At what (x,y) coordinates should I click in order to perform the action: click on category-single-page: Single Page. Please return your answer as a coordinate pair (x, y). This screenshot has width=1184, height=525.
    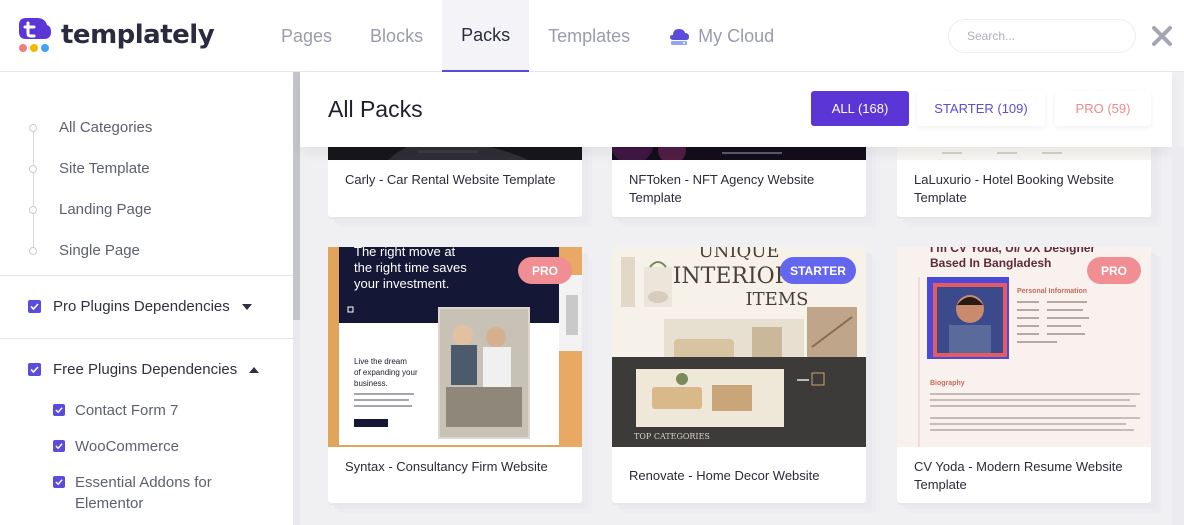
    Looking at the image, I should click on (84, 250).